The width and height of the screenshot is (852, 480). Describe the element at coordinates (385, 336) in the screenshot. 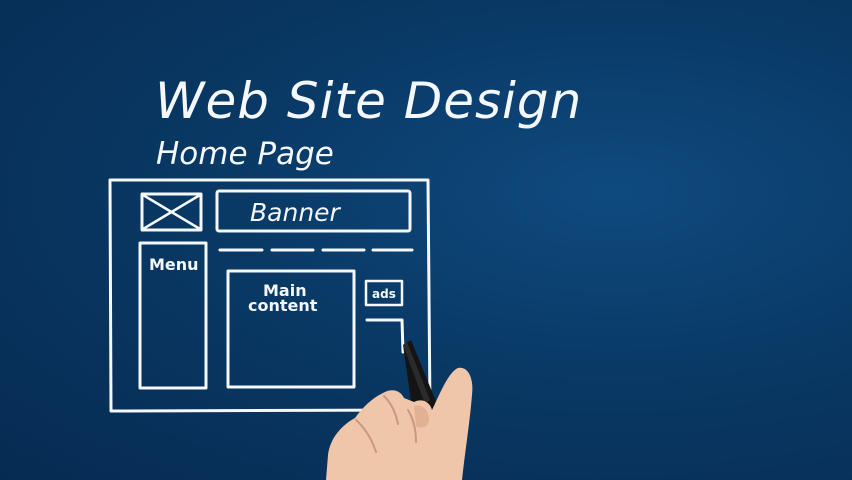

I see `partial-sidebar-box` at that location.